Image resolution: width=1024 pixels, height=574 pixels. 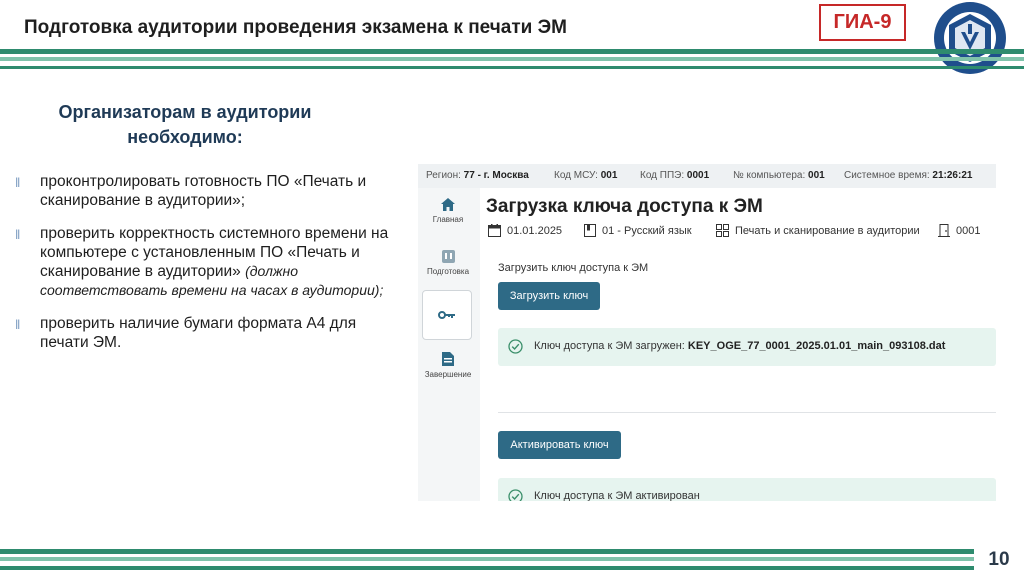 I want to click on app-sidebar: Главная Подготовка Завершение, so click(x=448, y=344).